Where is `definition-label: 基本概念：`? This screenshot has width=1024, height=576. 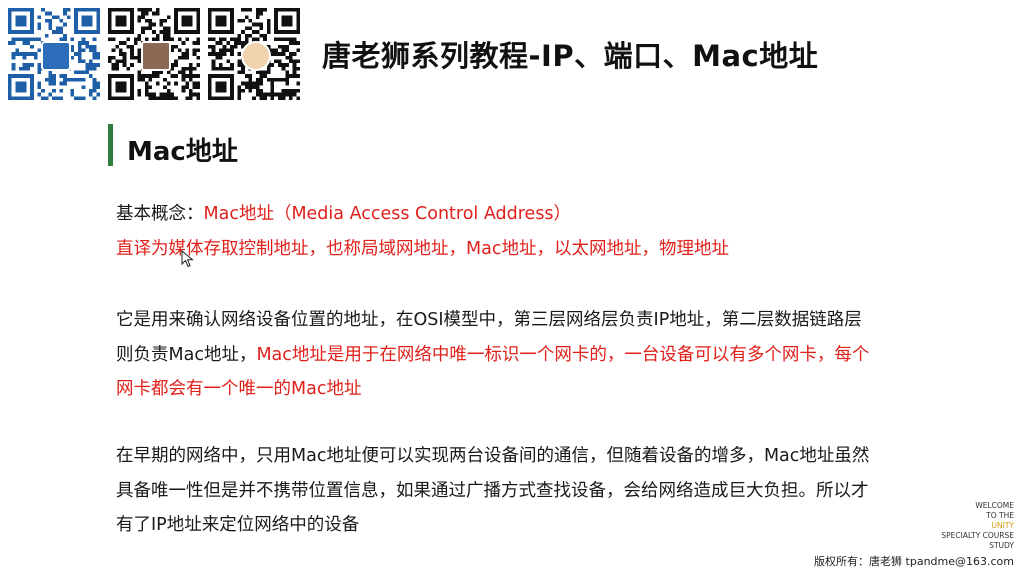
definition-label: 基本概念： is located at coordinates (160, 214).